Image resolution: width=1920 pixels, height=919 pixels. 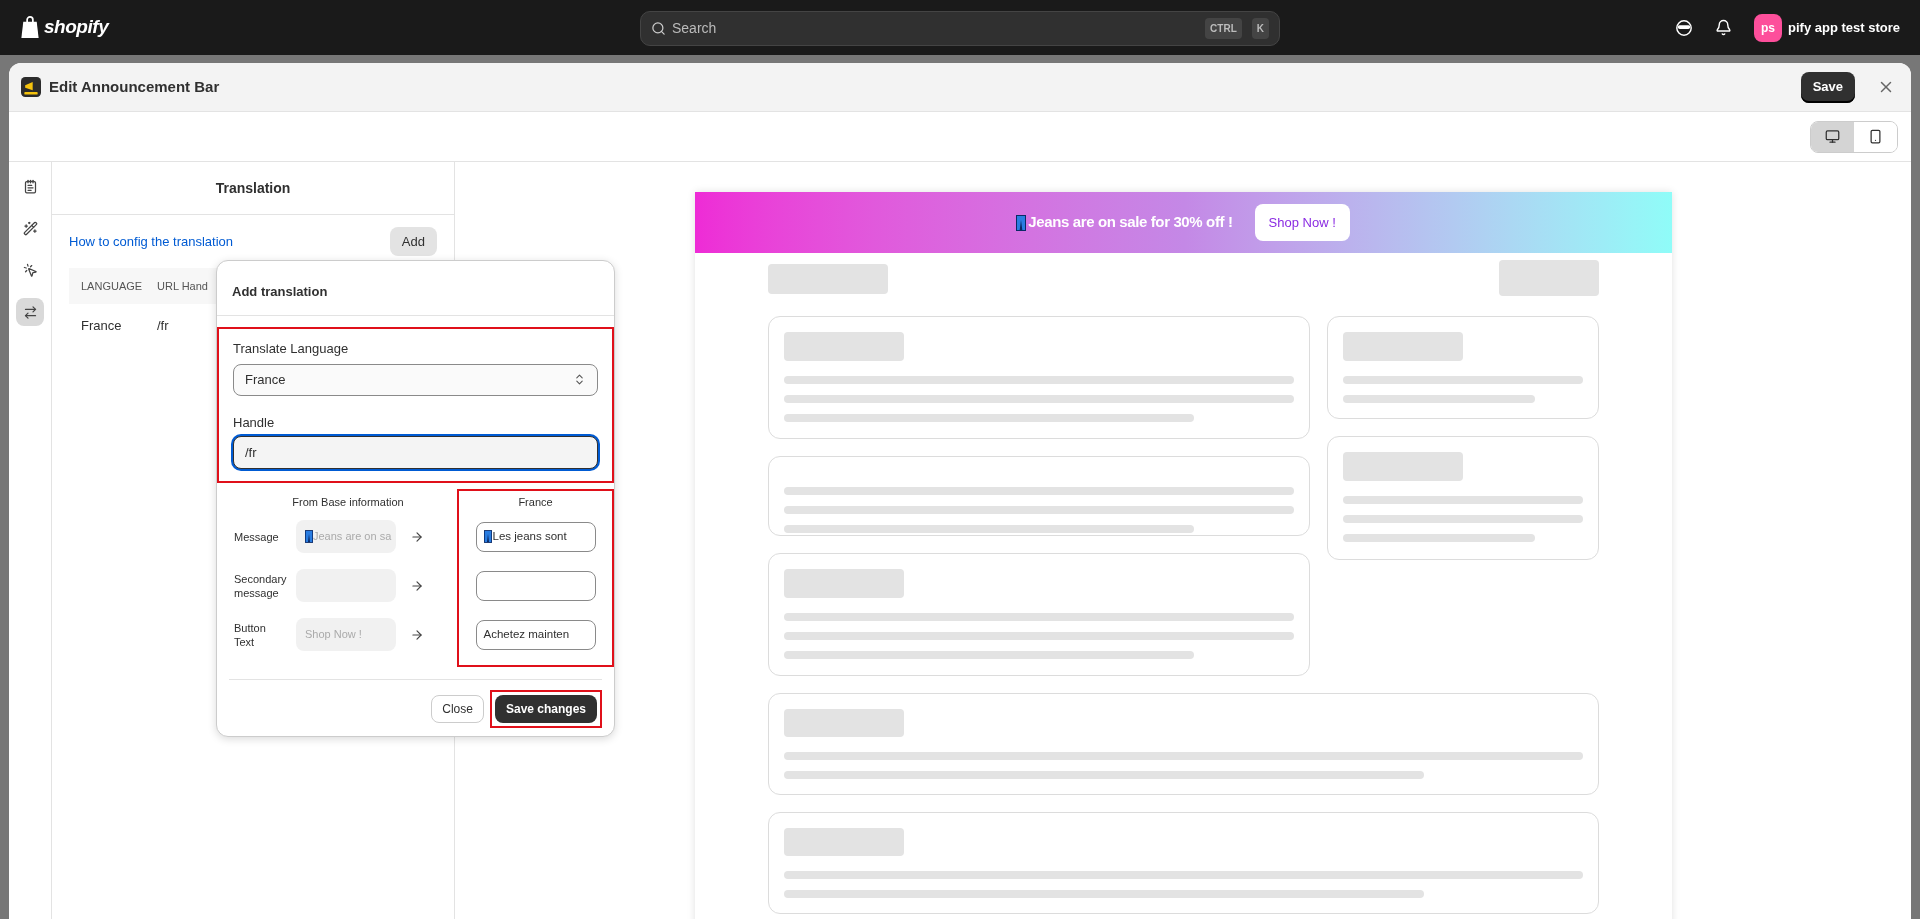 What do you see at coordinates (1724, 27) in the screenshot?
I see `notification-bell-icon` at bounding box center [1724, 27].